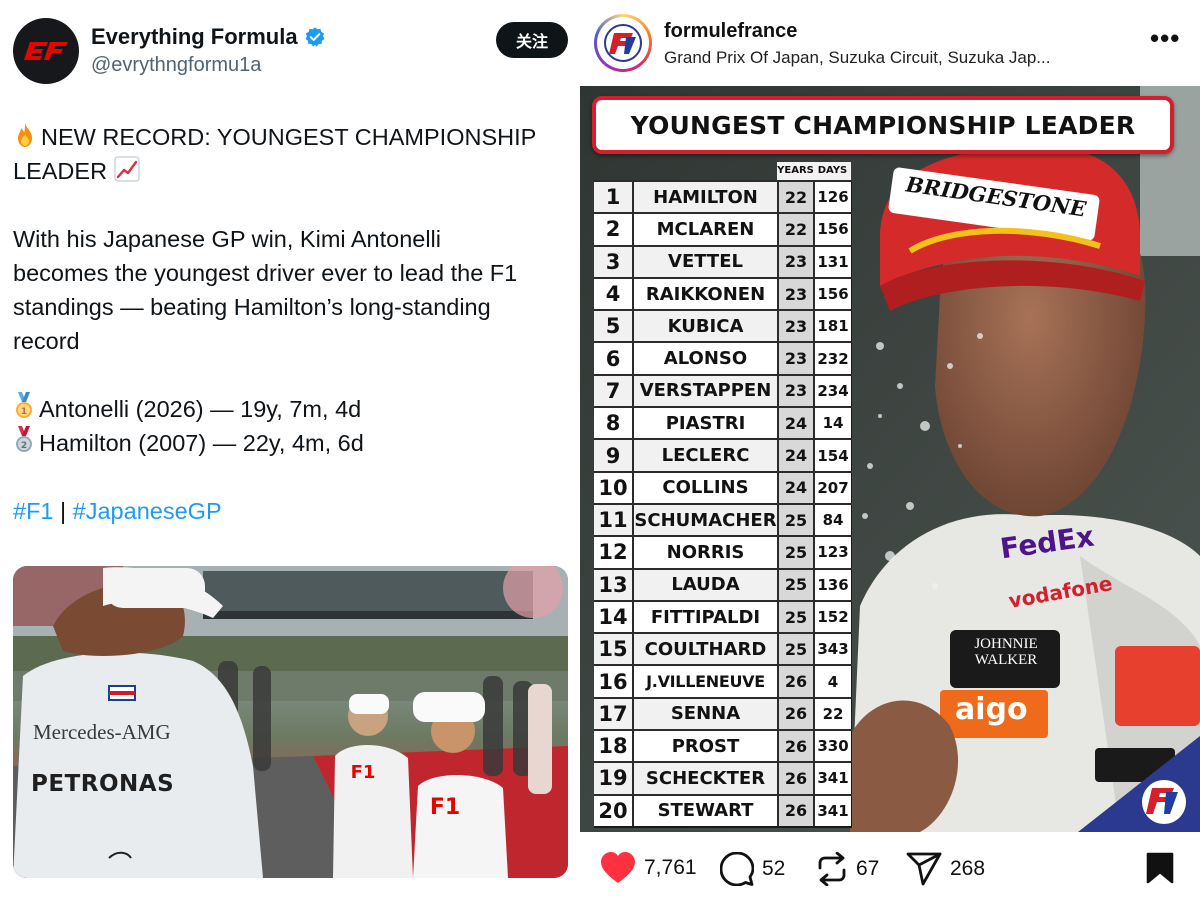  Describe the element at coordinates (704, 617) in the screenshot. I see `driver-name-cell: FITTIPALDI` at that location.